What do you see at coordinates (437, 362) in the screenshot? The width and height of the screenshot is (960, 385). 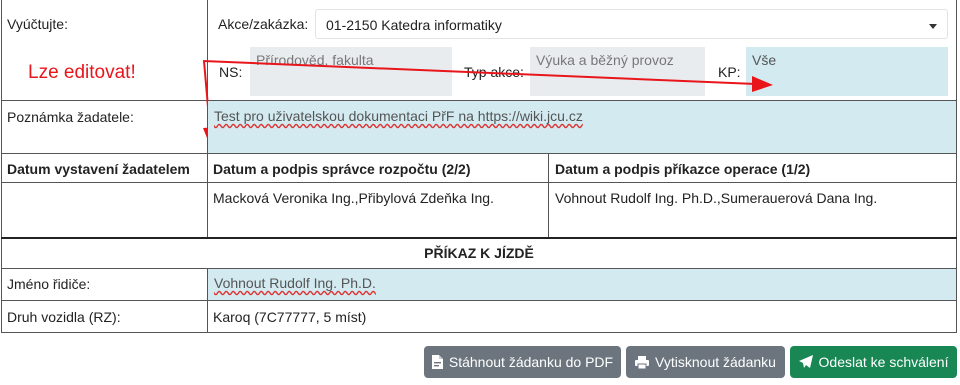 I see `file-pdf-icon` at bounding box center [437, 362].